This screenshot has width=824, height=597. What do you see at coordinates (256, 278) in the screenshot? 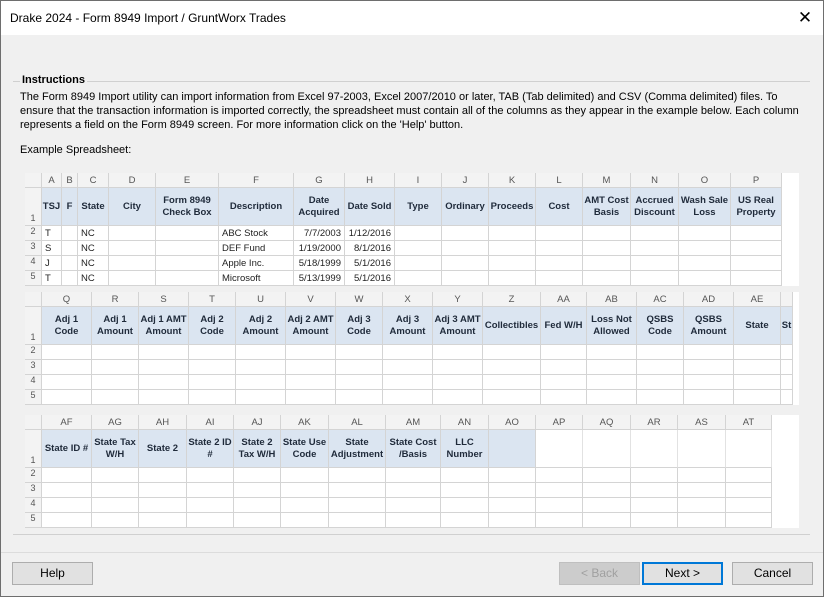
I see `sheet-cell: Microsoft` at bounding box center [256, 278].